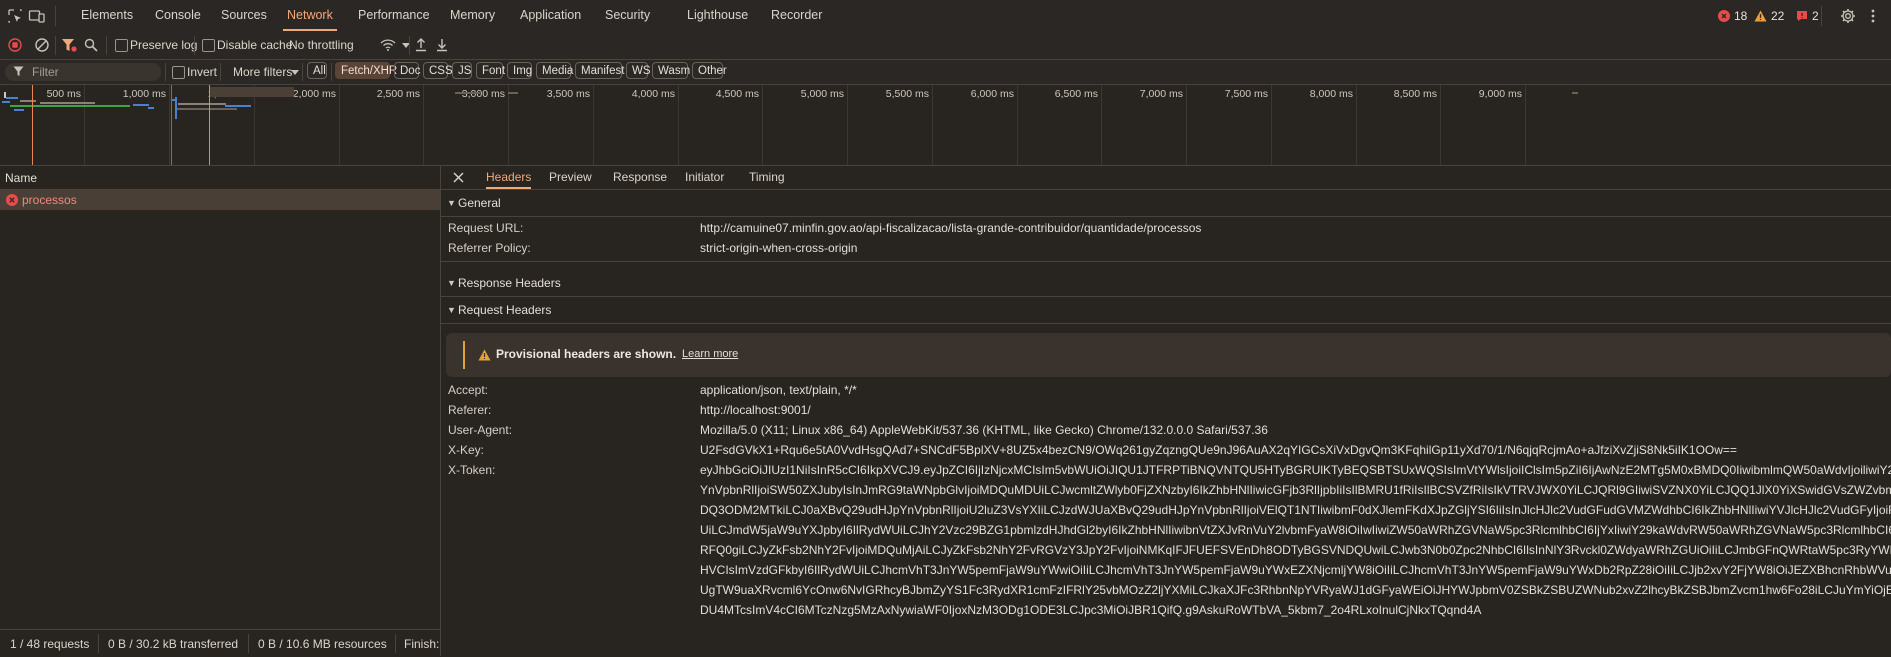 The width and height of the screenshot is (1891, 657). Describe the element at coordinates (458, 177) in the screenshot. I see `close-icon` at that location.